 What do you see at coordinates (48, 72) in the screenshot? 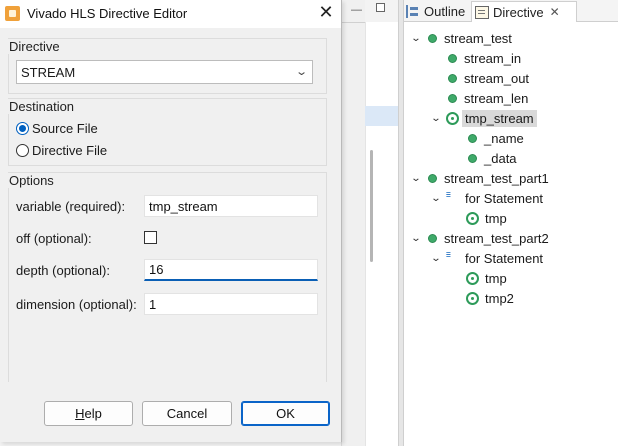
I see `directive-select-value: STREAM` at bounding box center [48, 72].